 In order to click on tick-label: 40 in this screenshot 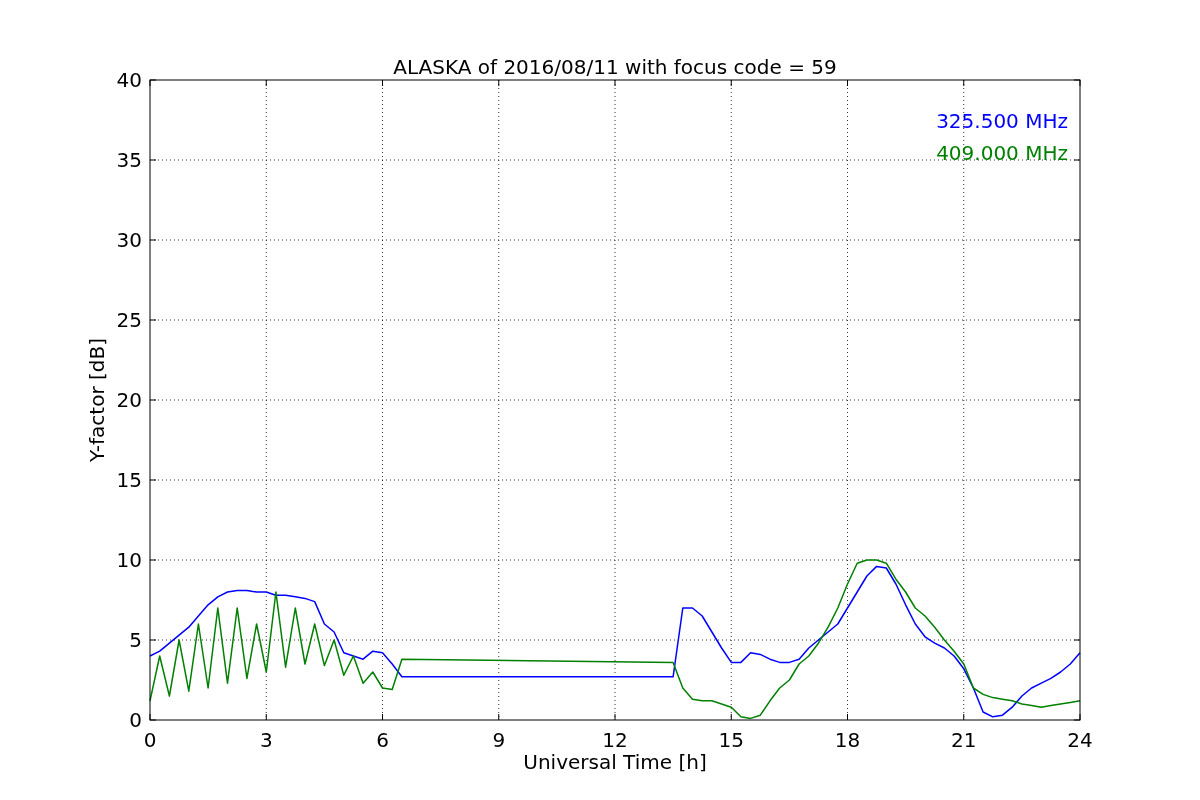, I will do `click(129, 80)`.